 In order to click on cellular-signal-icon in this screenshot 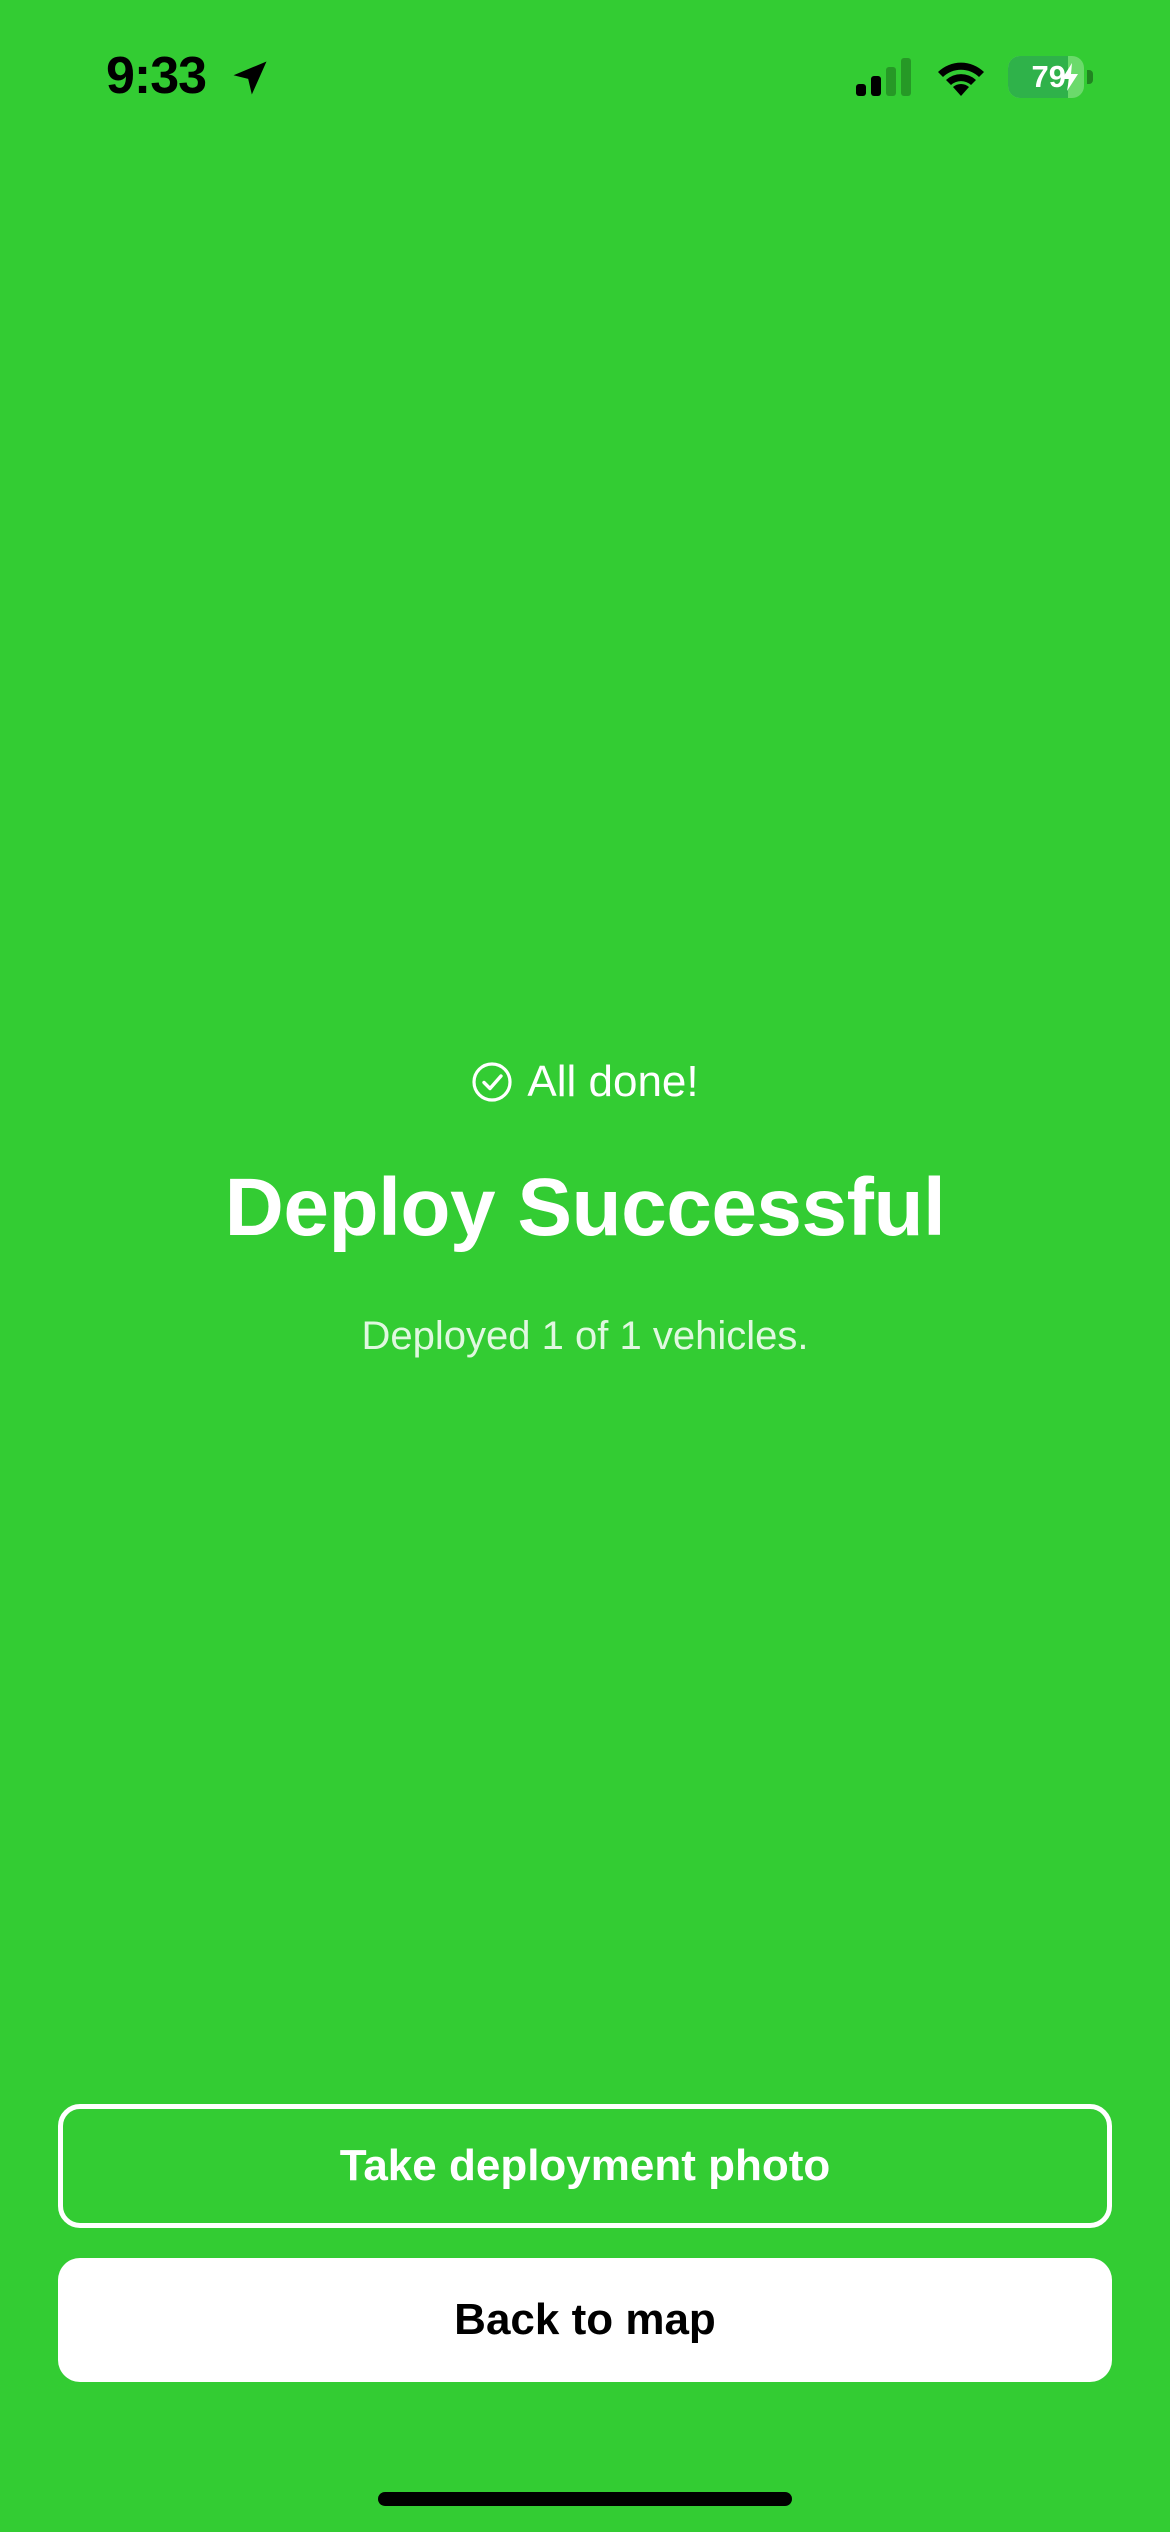, I will do `click(883, 77)`.